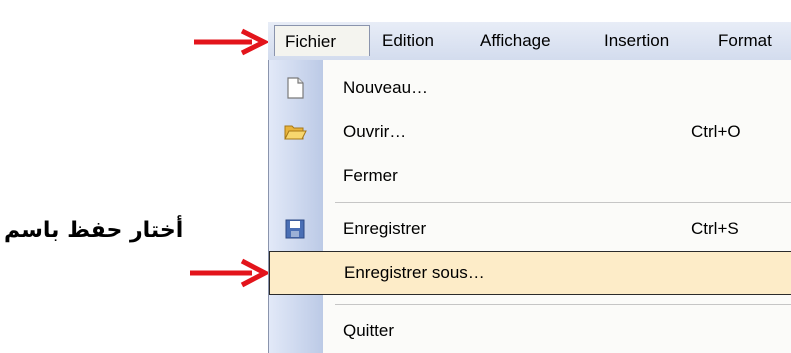 This screenshot has height=353, width=791. Describe the element at coordinates (530, 175) in the screenshot. I see `menu-item-fermer: Fermer` at that location.